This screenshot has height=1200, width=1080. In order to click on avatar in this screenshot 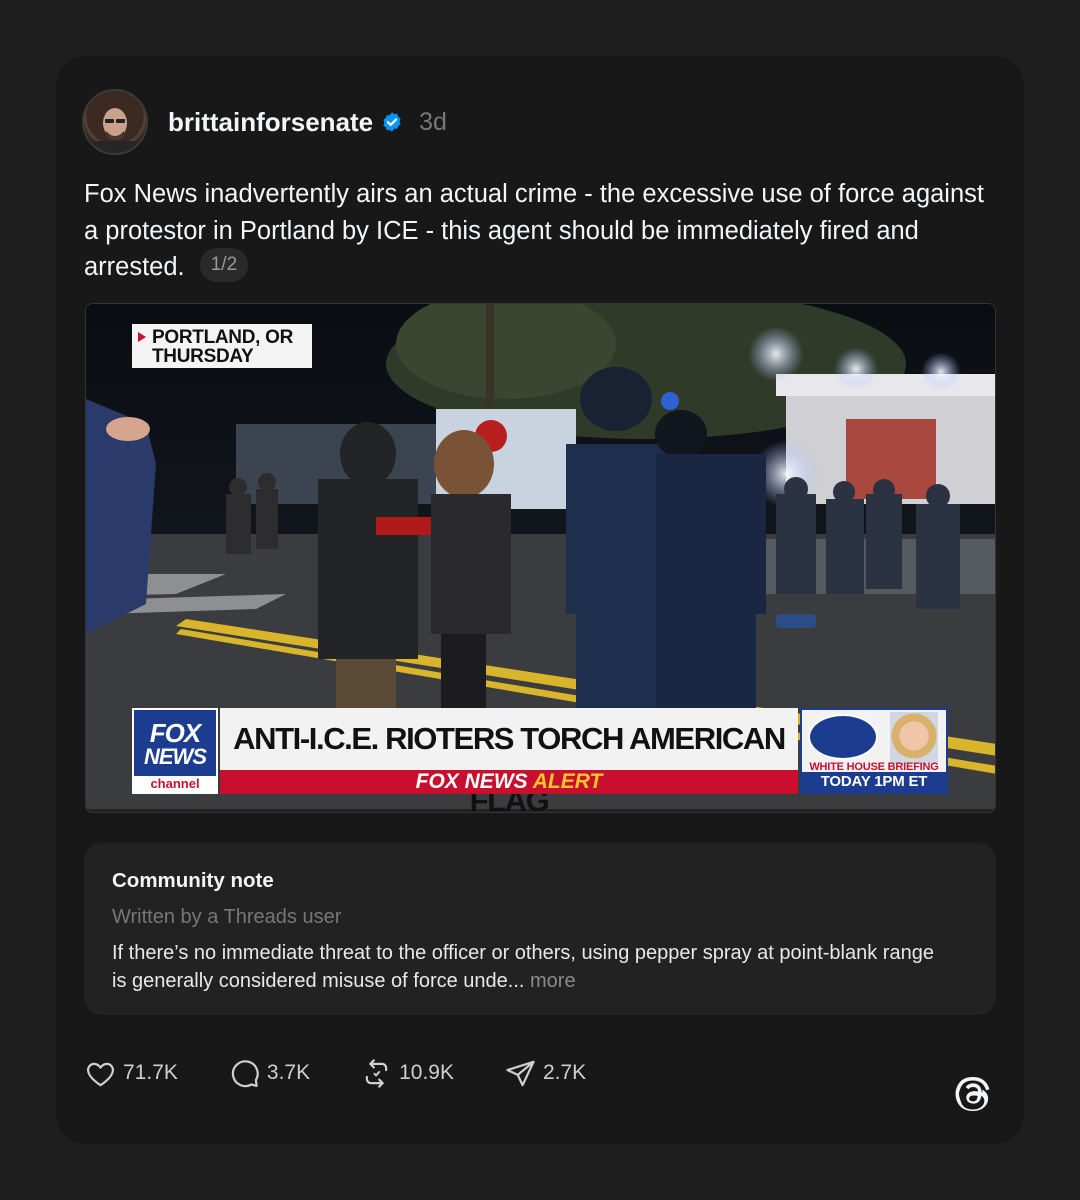, I will do `click(115, 122)`.